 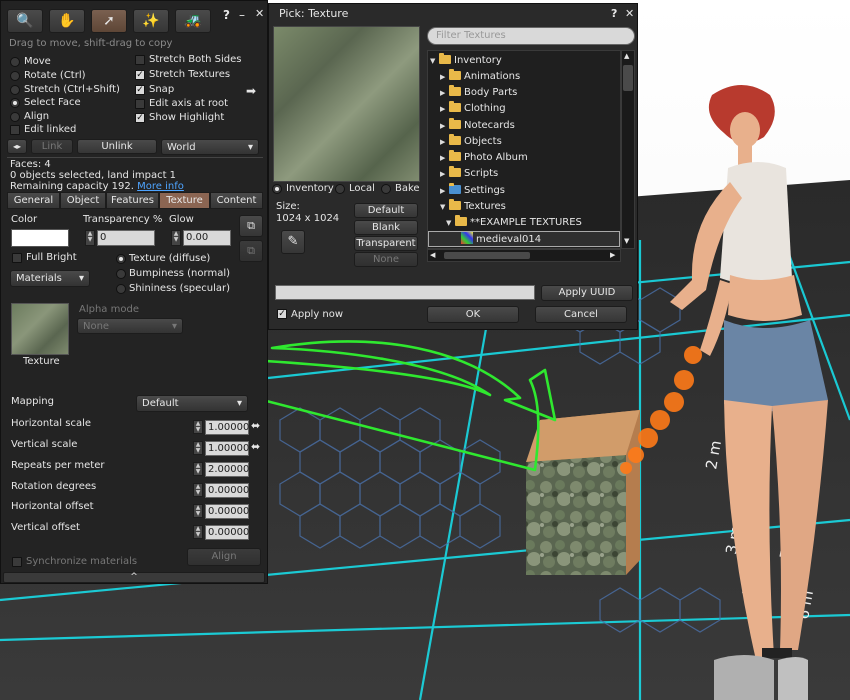 I want to click on tree-item: ▶ Settings, so click(x=472, y=191).